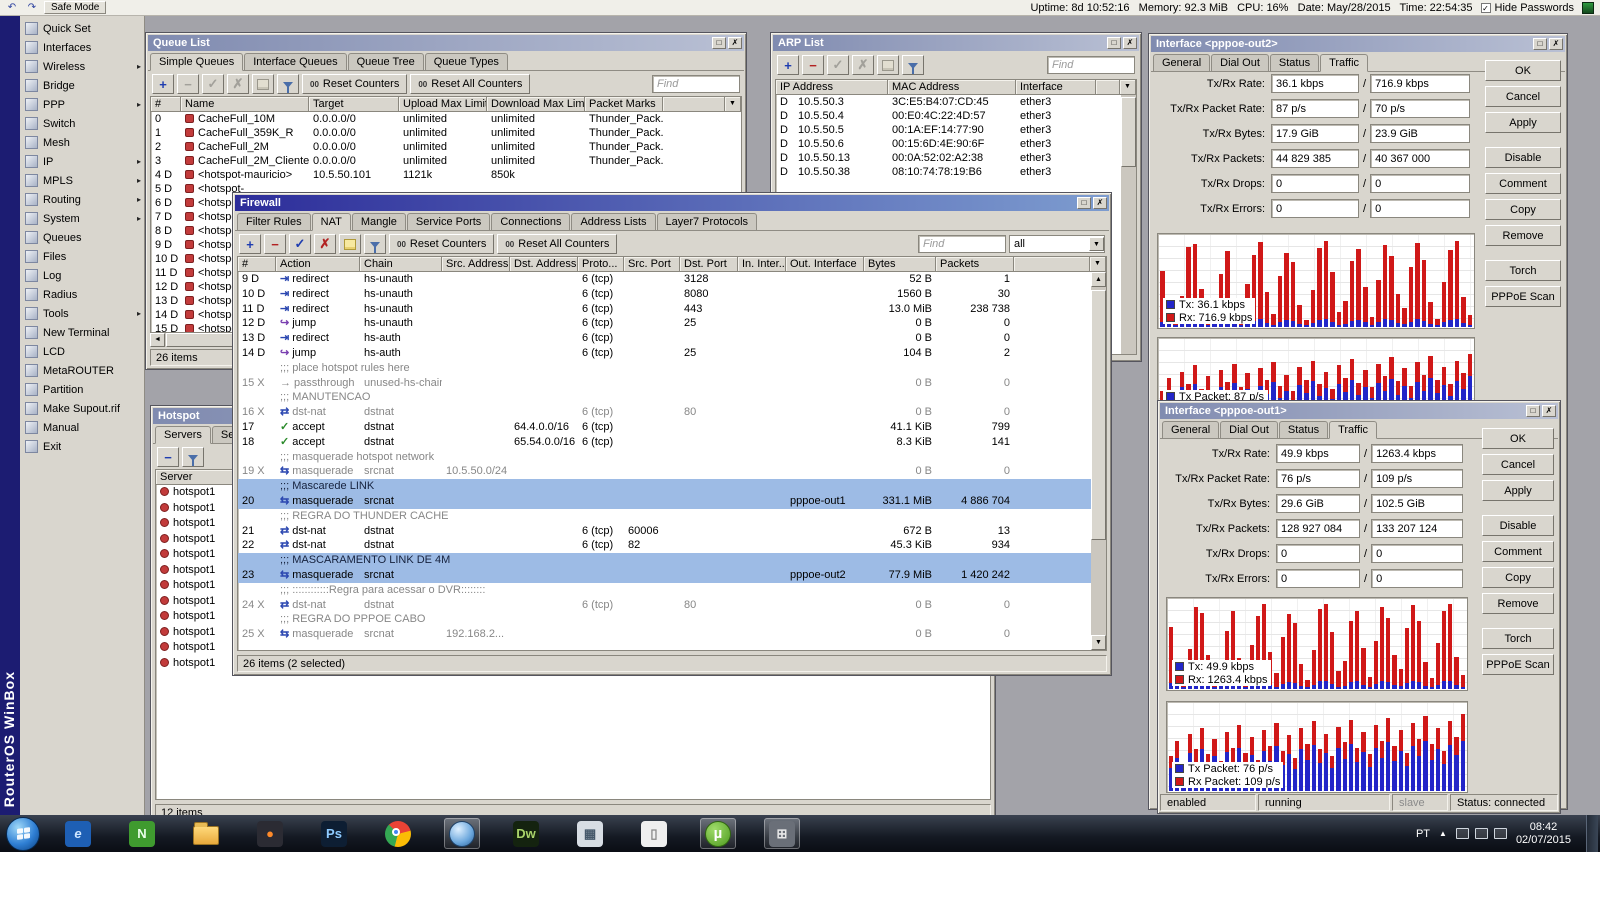  Describe the element at coordinates (952, 87) in the screenshot. I see `column-header-mac-address: MAC Address` at that location.